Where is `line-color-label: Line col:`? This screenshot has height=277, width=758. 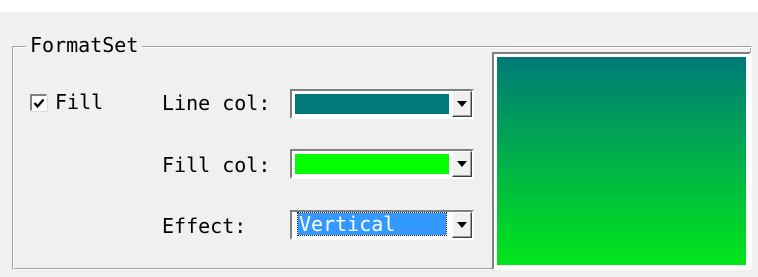
line-color-label: Line col: is located at coordinates (216, 103).